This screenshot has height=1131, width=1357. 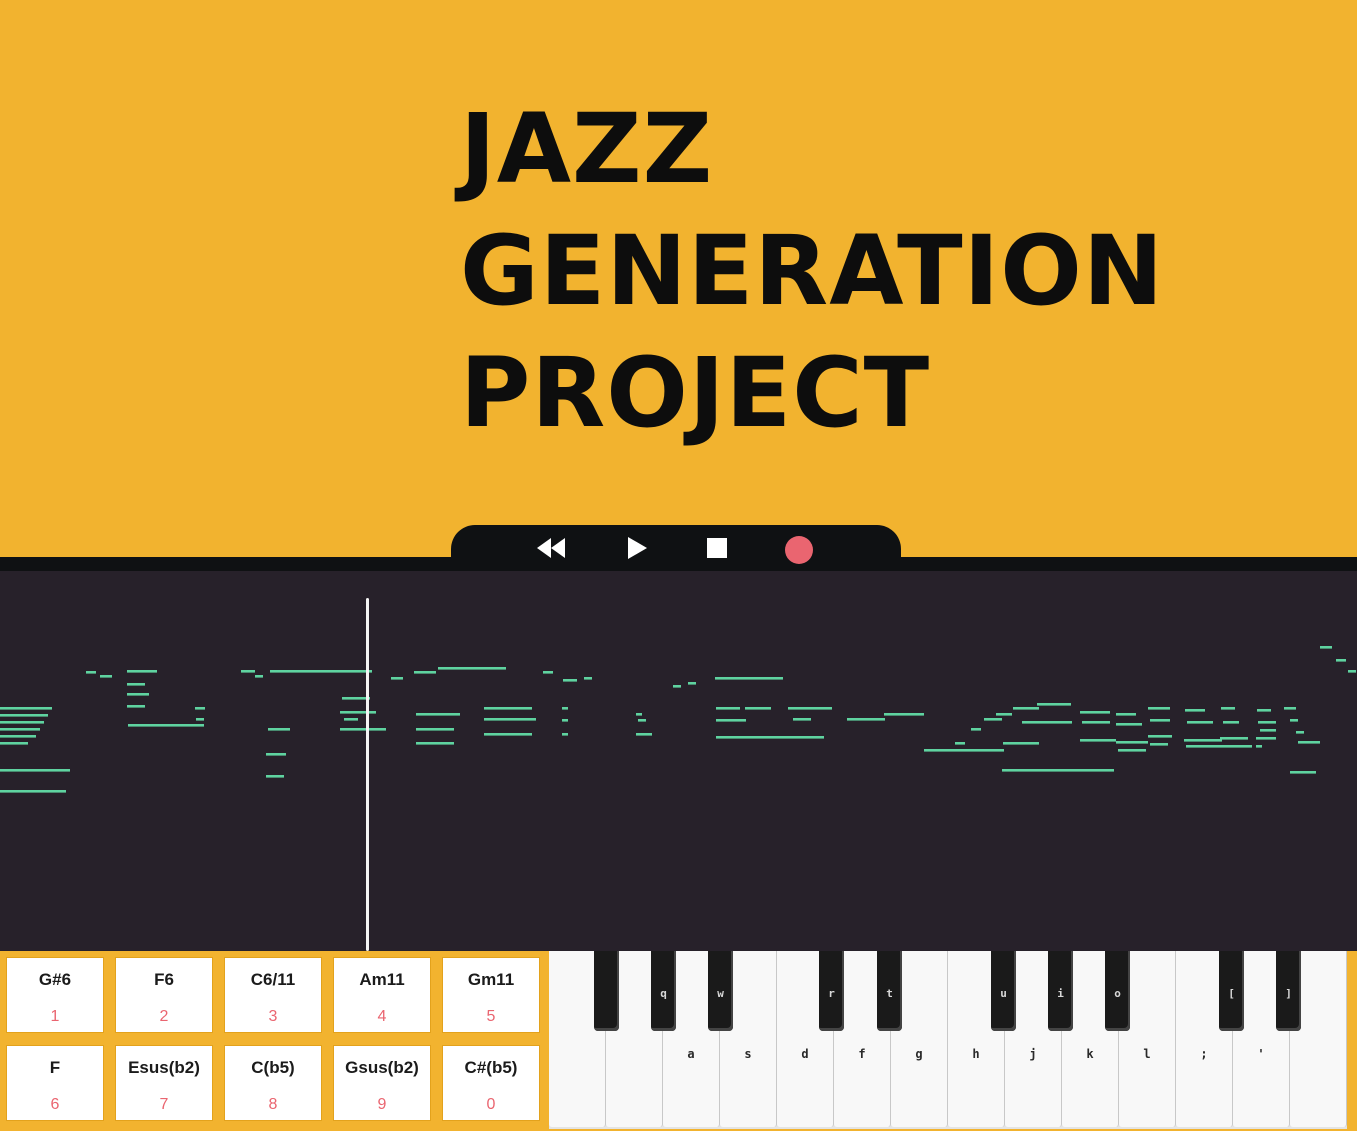 I want to click on chord-pad: Am11 4, so click(x=382, y=995).